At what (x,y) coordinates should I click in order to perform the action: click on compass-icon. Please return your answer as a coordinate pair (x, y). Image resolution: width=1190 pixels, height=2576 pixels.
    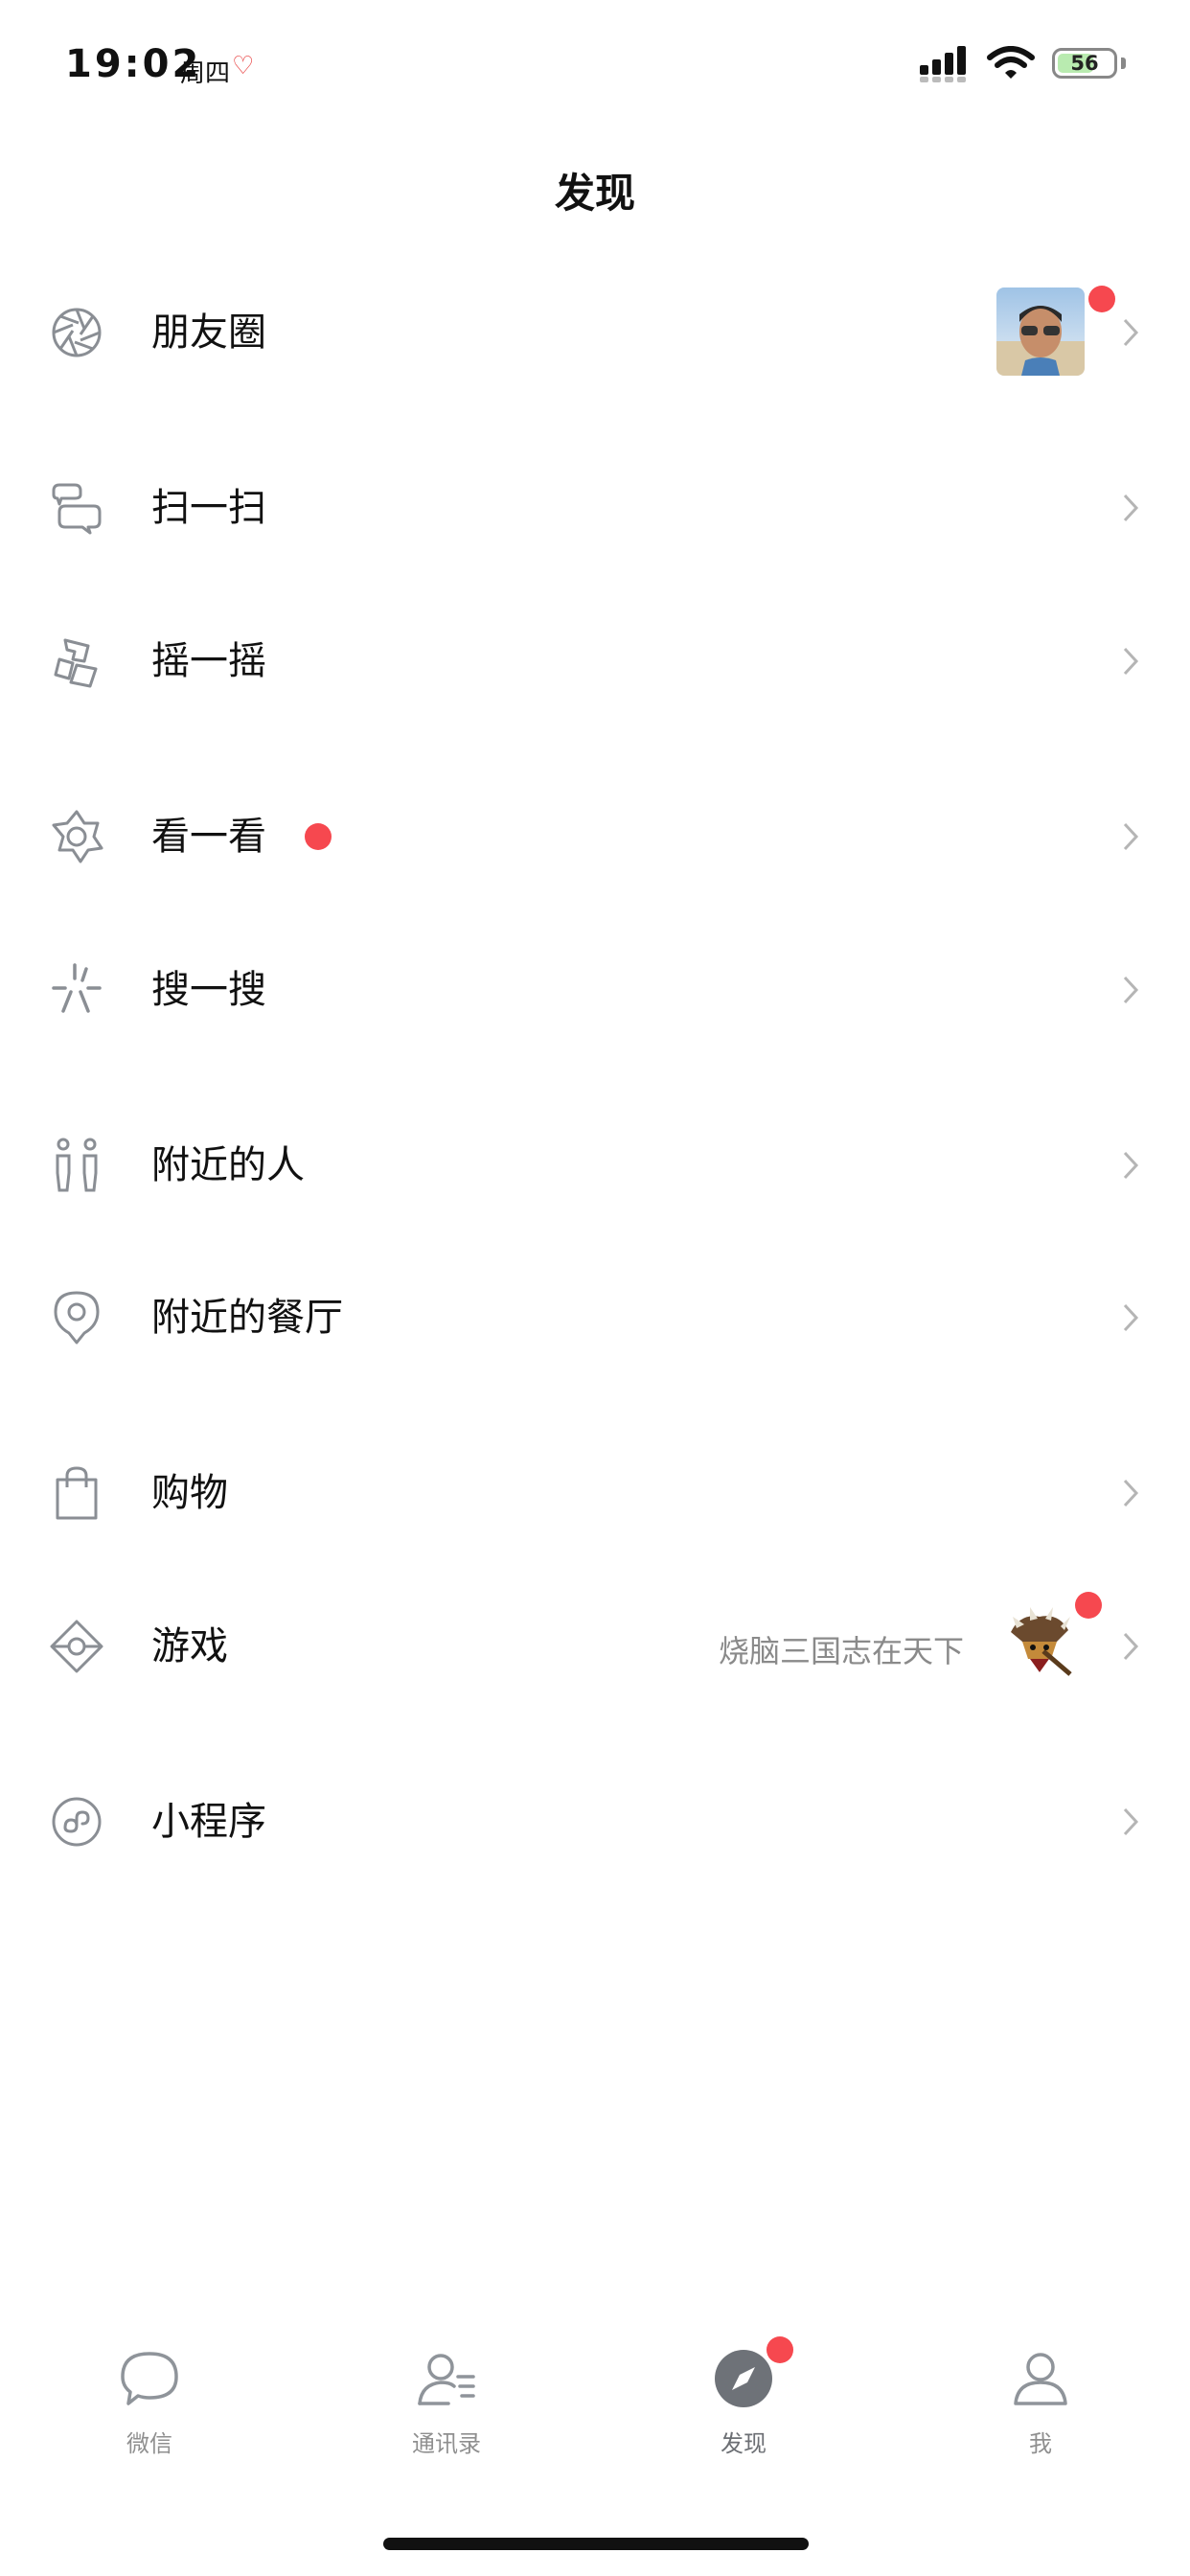
    Looking at the image, I should click on (744, 2378).